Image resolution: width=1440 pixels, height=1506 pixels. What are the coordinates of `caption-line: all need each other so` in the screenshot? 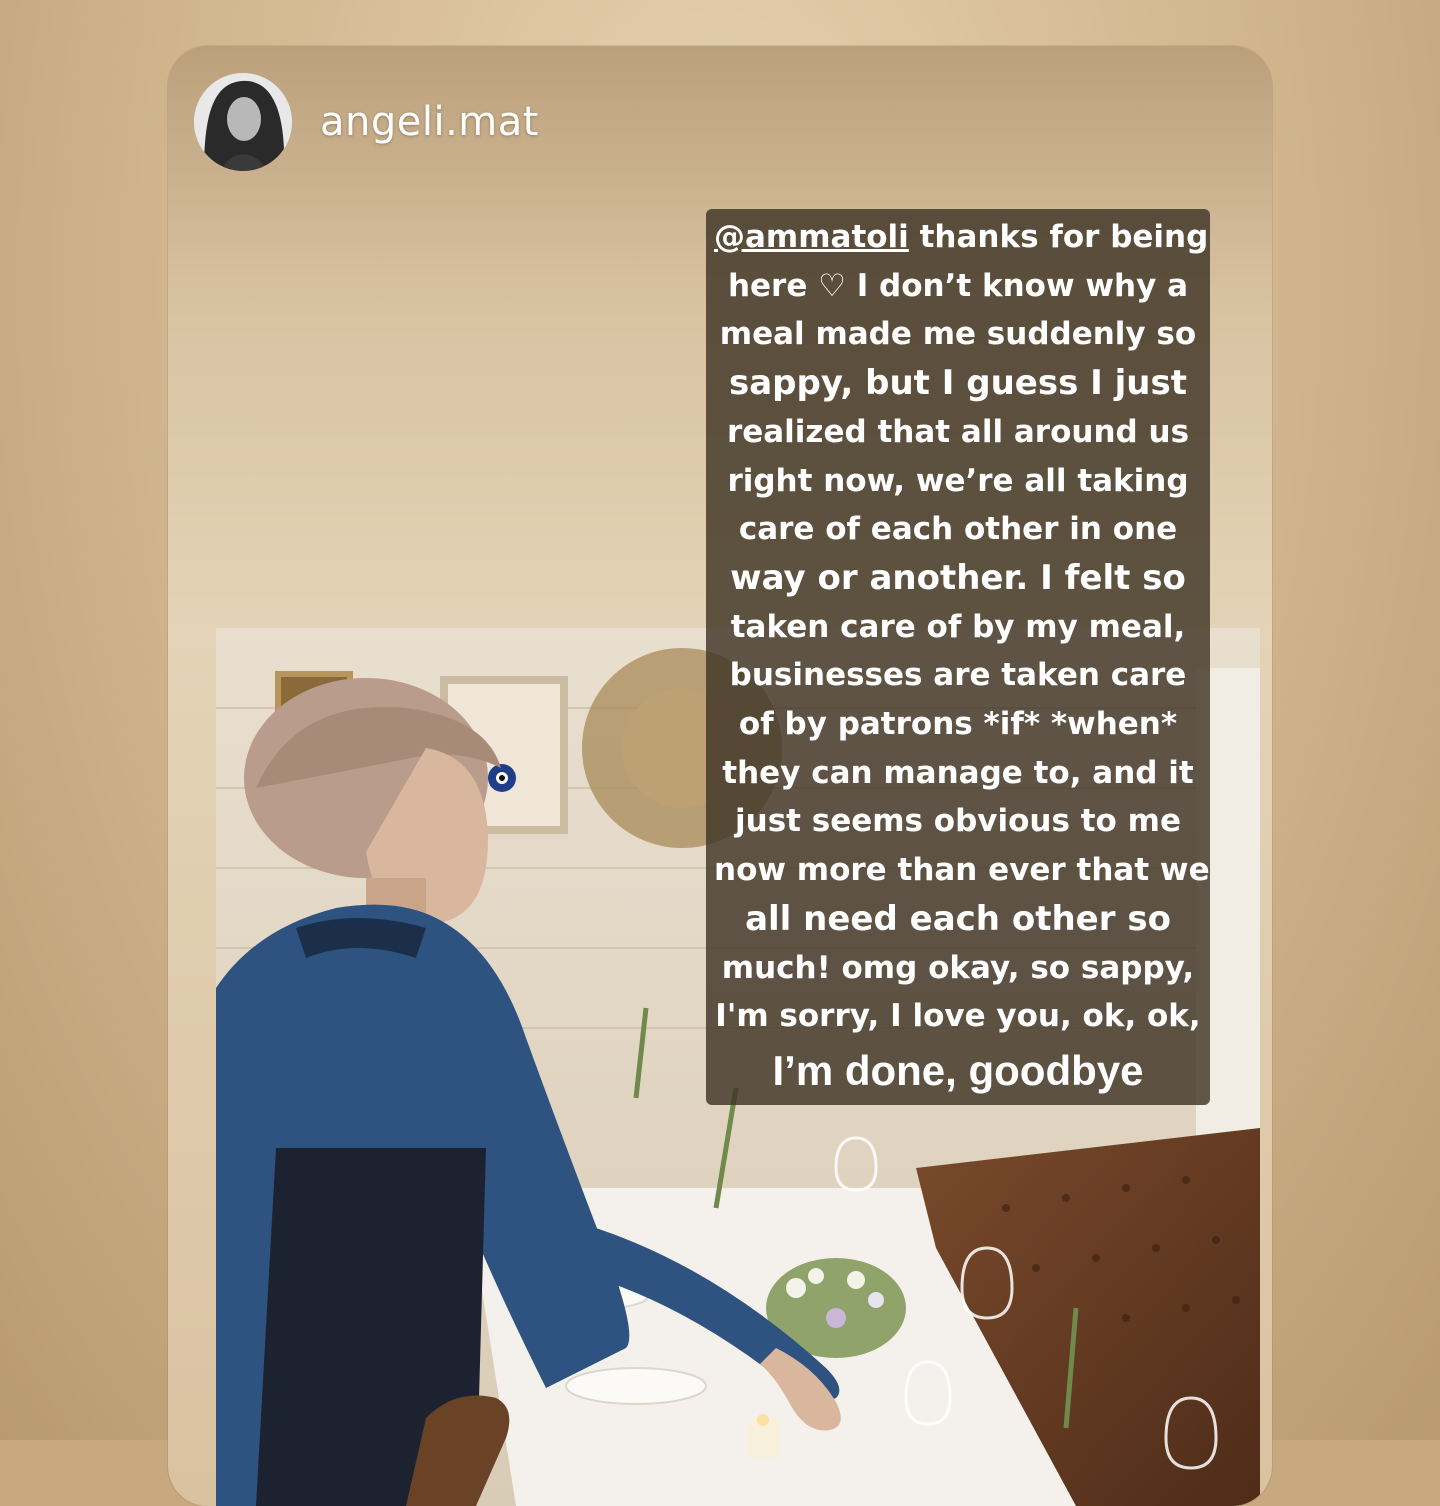 It's located at (958, 918).